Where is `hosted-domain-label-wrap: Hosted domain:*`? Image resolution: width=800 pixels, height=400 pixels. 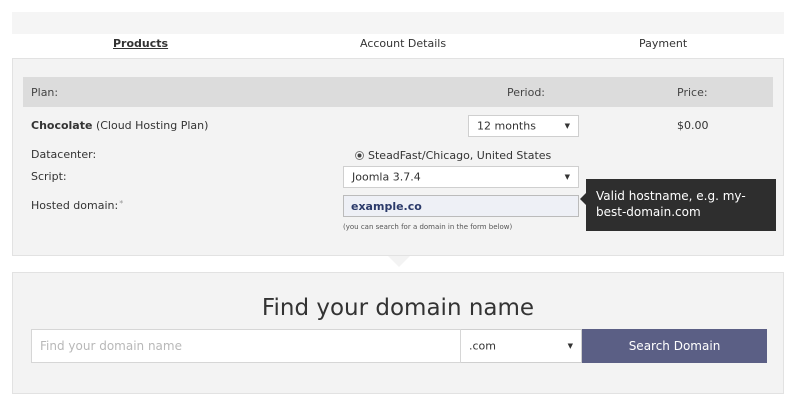
hosted-domain-label-wrap: Hosted domain:* is located at coordinates (77, 205).